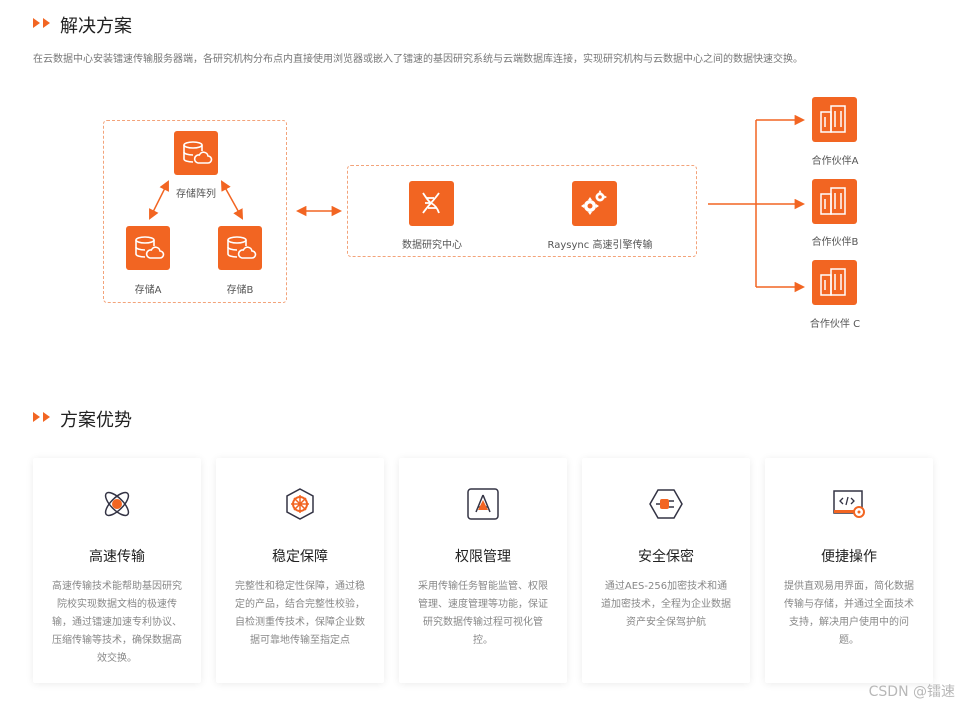  What do you see at coordinates (300, 504) in the screenshot?
I see `helm-icon` at bounding box center [300, 504].